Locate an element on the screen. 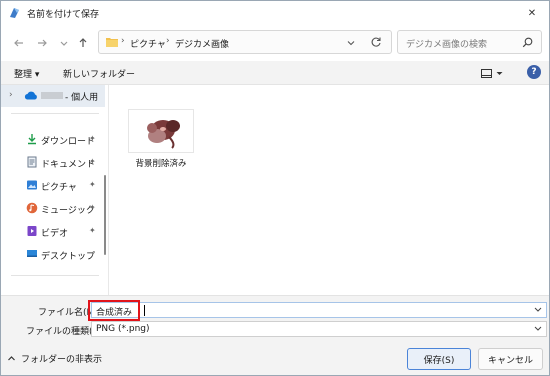  app-icon is located at coordinates (14, 13).